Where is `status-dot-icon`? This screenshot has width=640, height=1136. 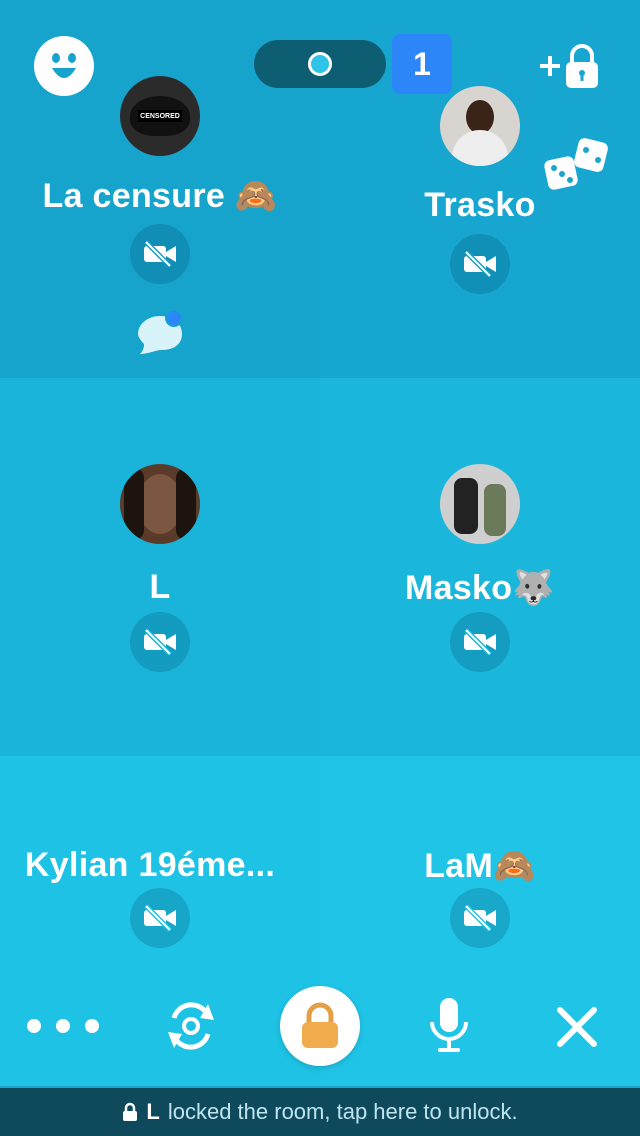 status-dot-icon is located at coordinates (320, 64).